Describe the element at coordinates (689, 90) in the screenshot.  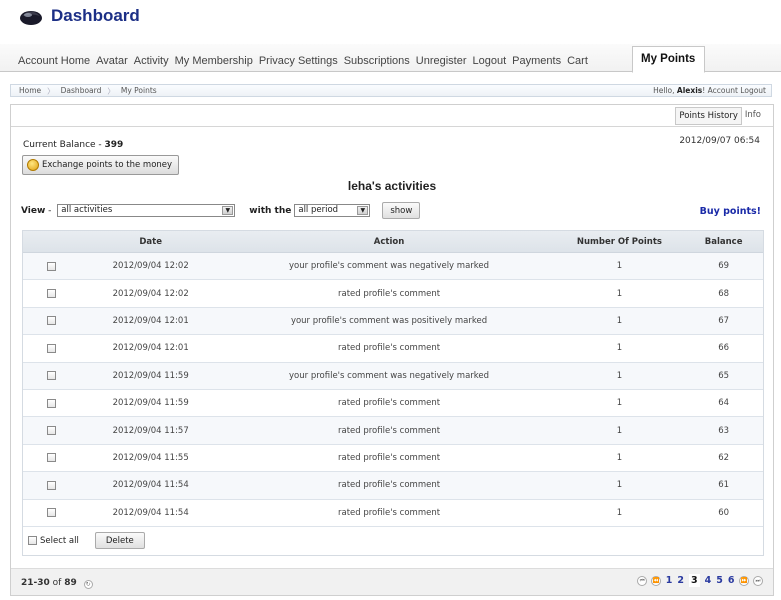
I see `user-name: Alexis` at that location.